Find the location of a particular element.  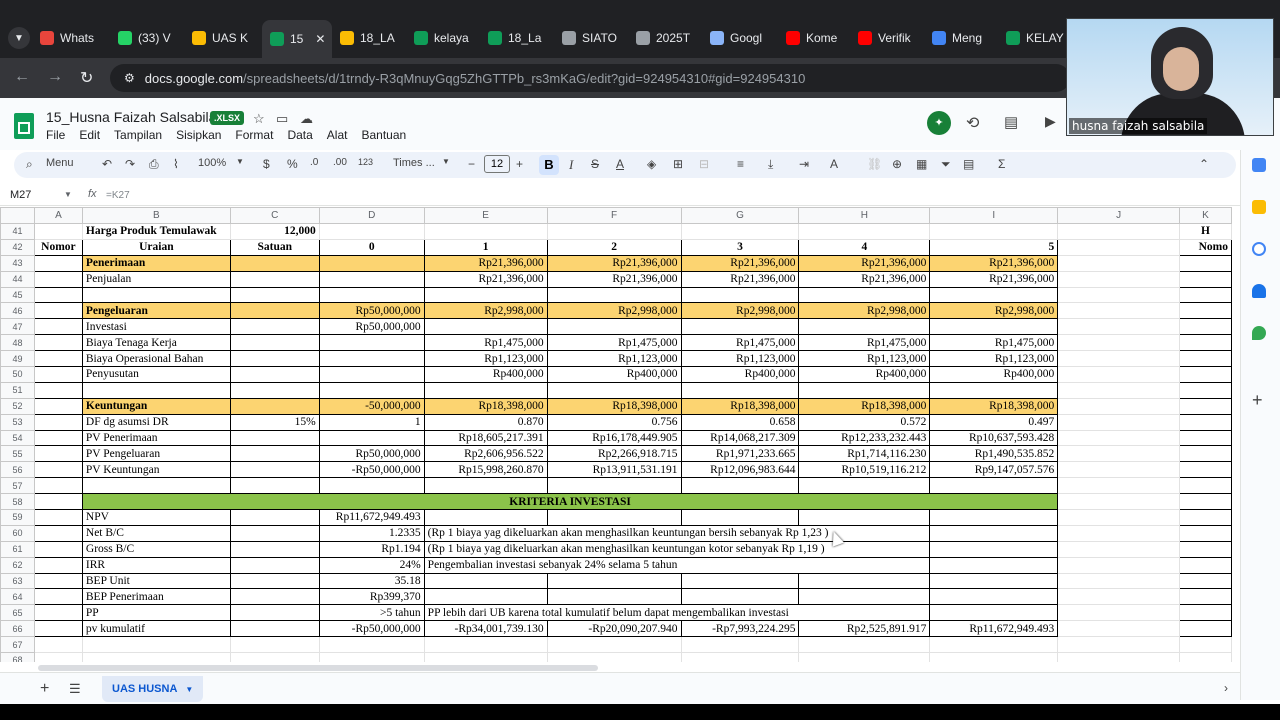

column-header-d: D is located at coordinates (371, 215).